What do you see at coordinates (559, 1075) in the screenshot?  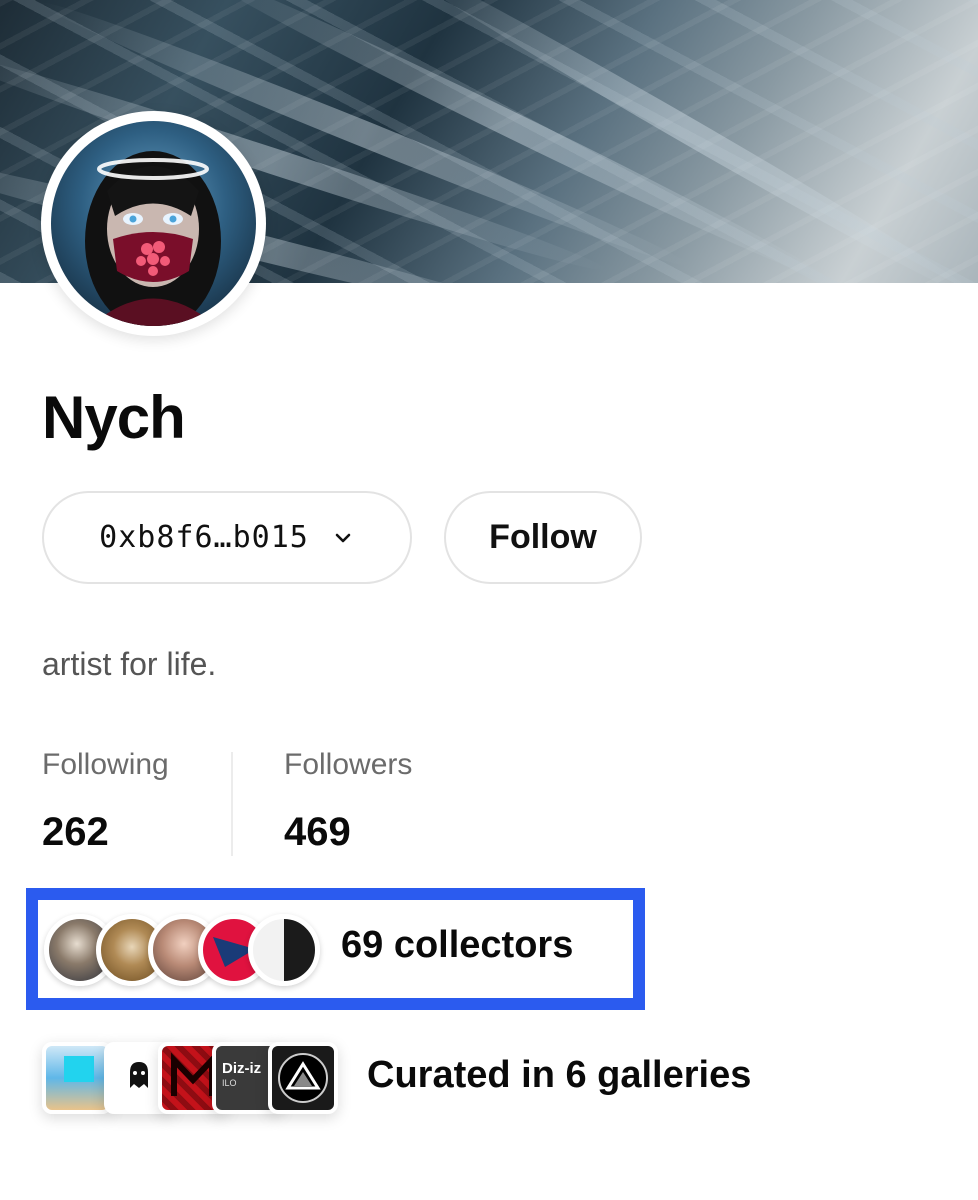 I see `galleries-count: Curated in 6 galleries` at bounding box center [559, 1075].